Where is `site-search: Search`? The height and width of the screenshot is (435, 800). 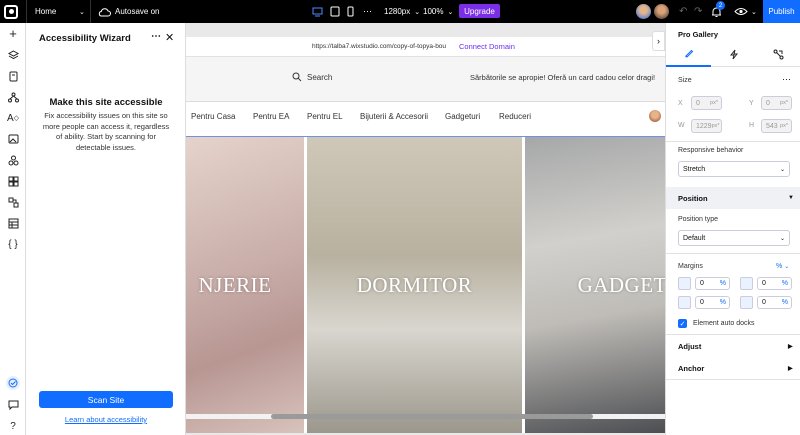
site-search: Search is located at coordinates (319, 77).